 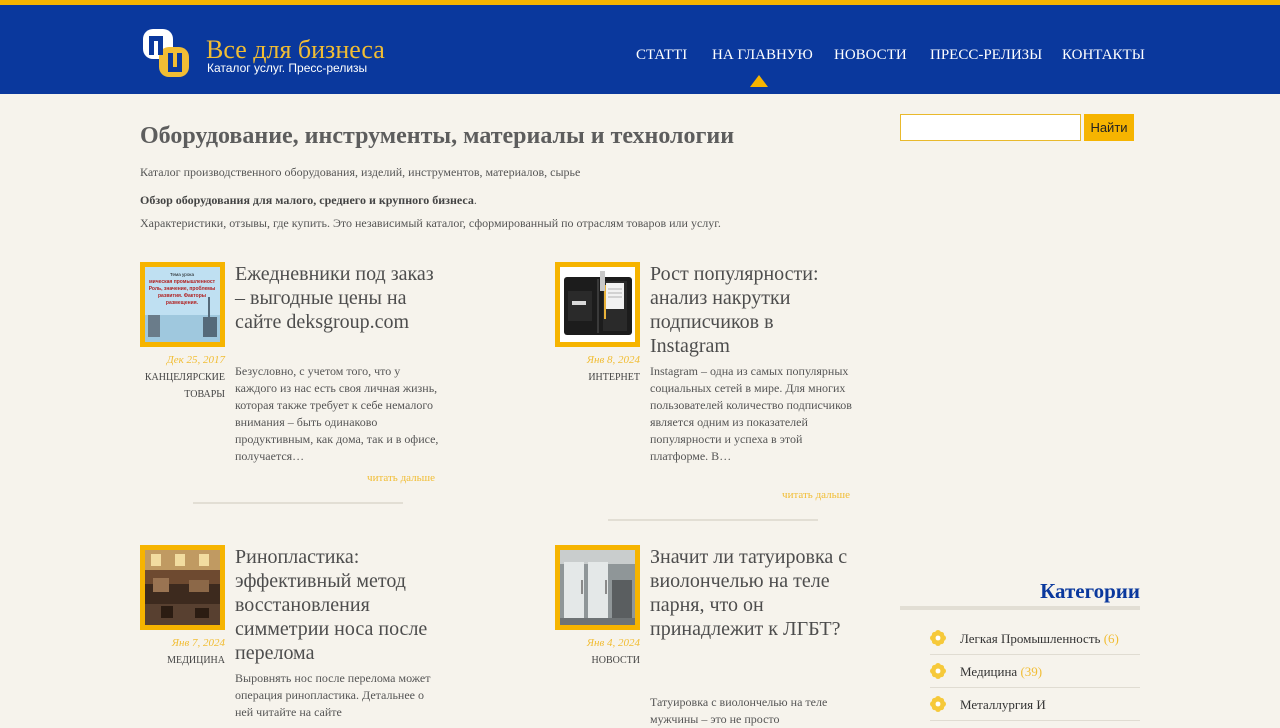 I want to click on fridge-image, so click(x=597, y=587).